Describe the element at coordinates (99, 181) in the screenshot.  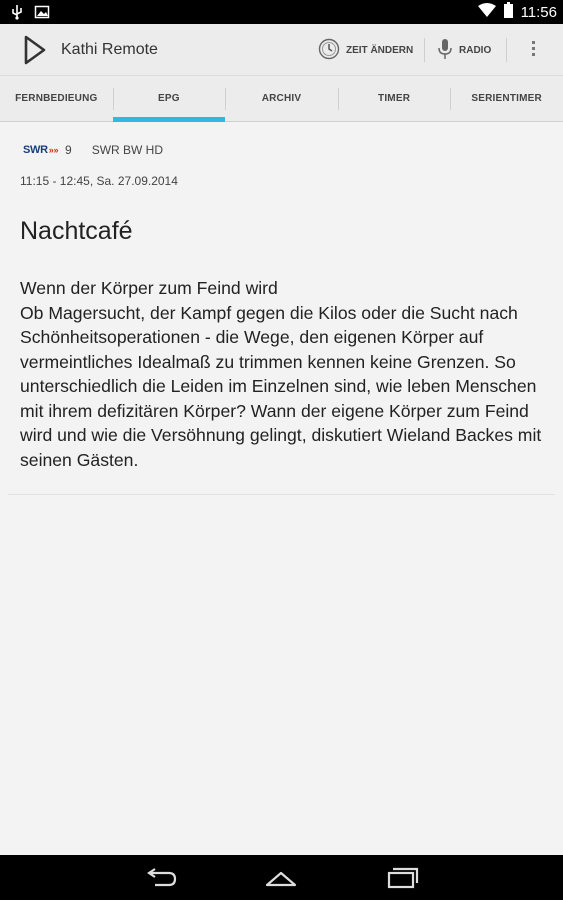
I see `program-time: 11:15 - 12:45, Sa. 27.09.2014` at that location.